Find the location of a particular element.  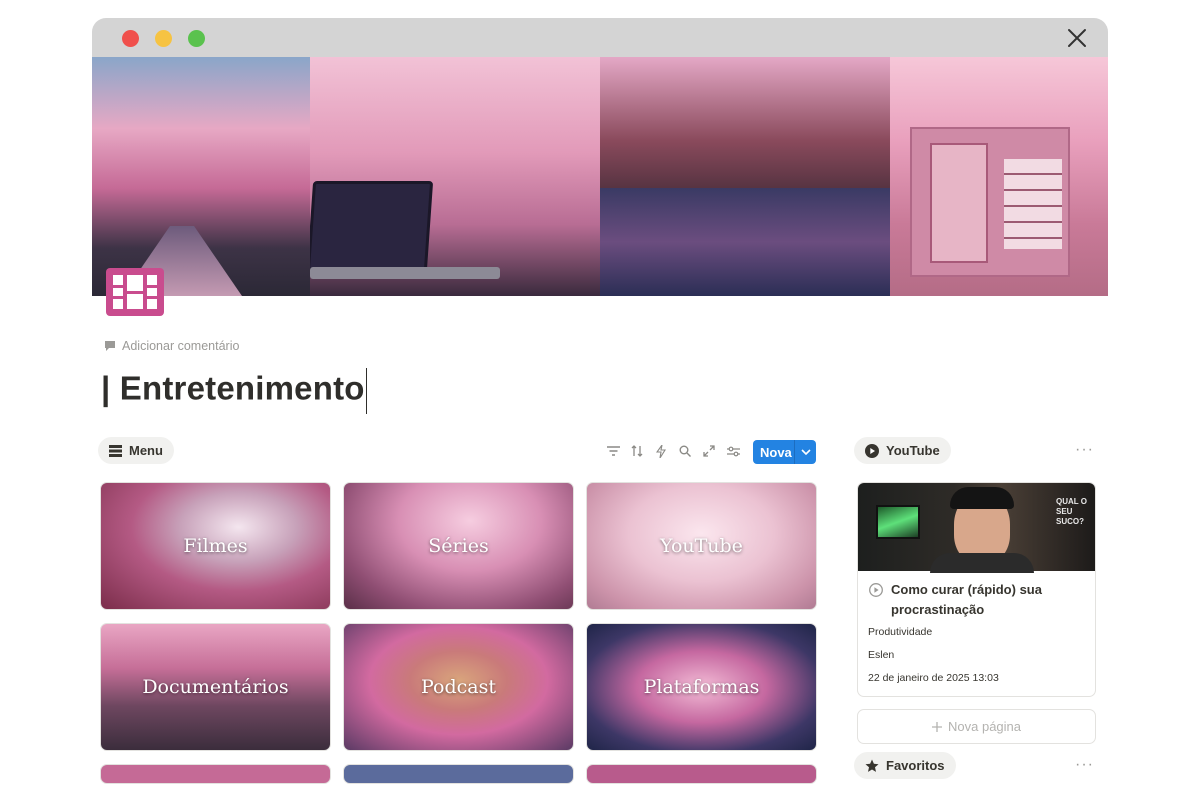

gallery-card-series: Séries is located at coordinates (458, 546).